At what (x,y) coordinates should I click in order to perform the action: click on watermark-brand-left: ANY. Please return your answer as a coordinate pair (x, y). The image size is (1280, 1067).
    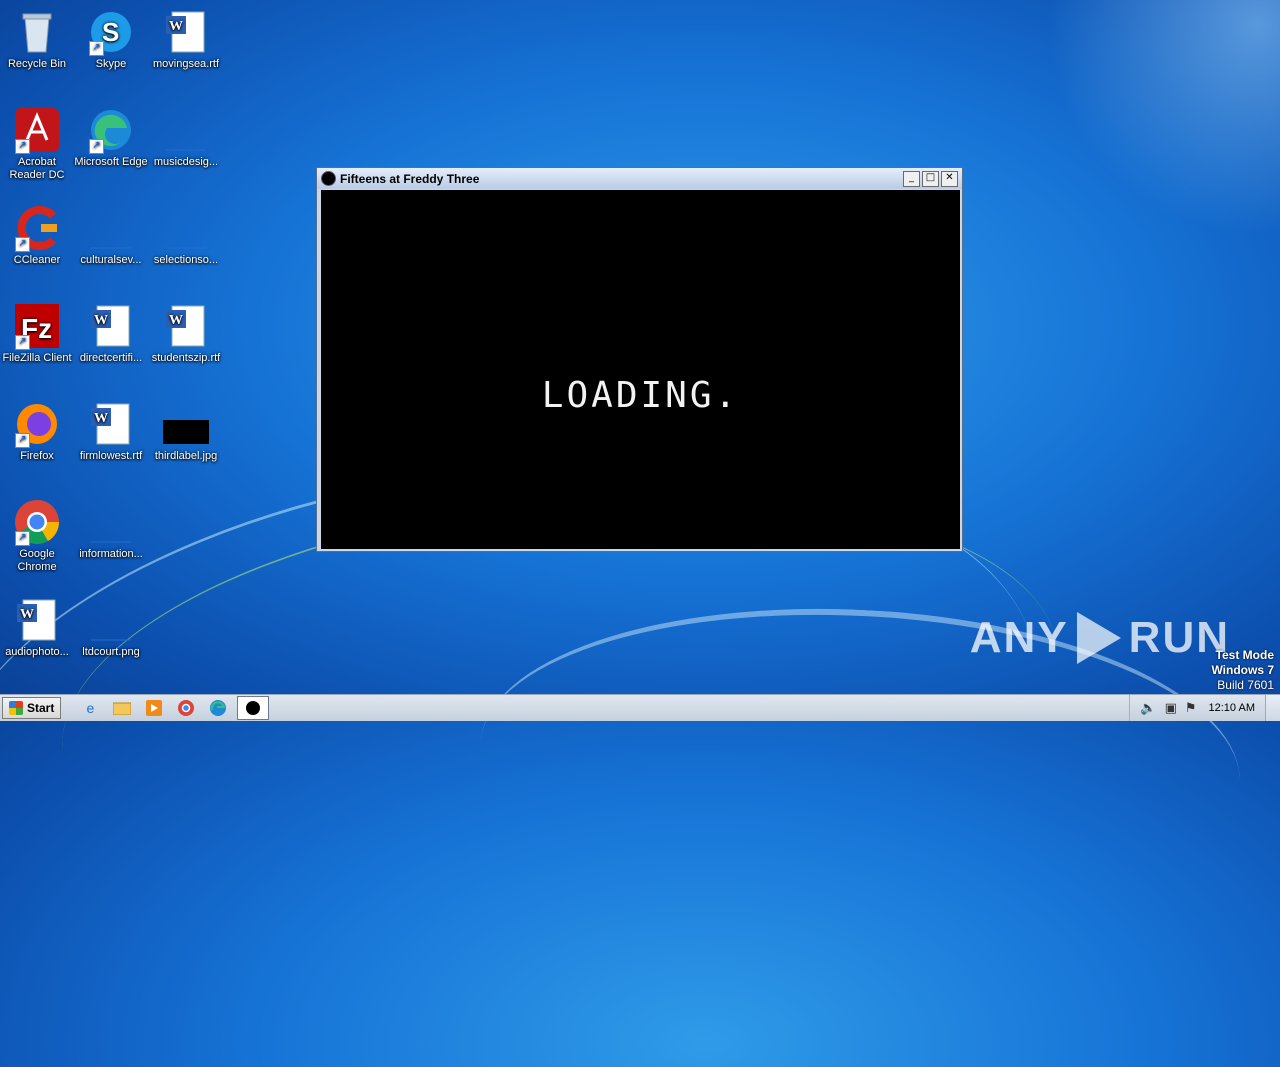
    Looking at the image, I should click on (1019, 637).